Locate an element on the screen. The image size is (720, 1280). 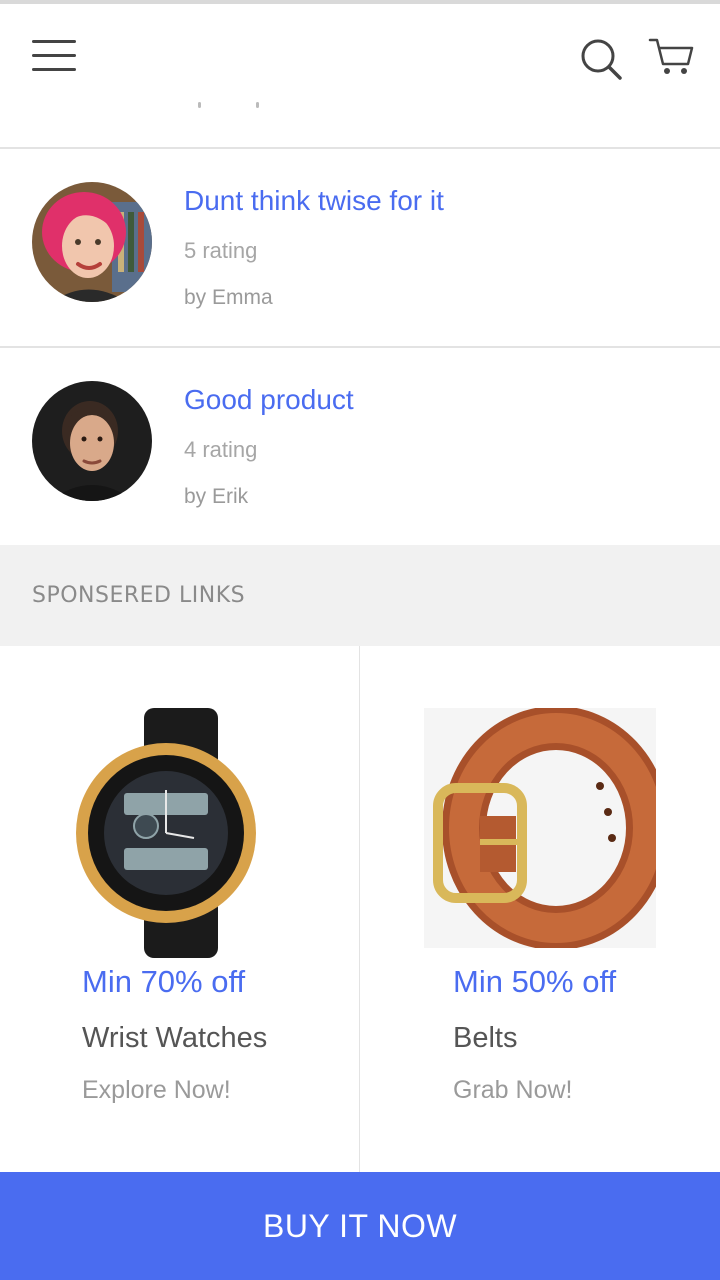
sponsored-label: SPONSERED LINKS is located at coordinates (139, 595).